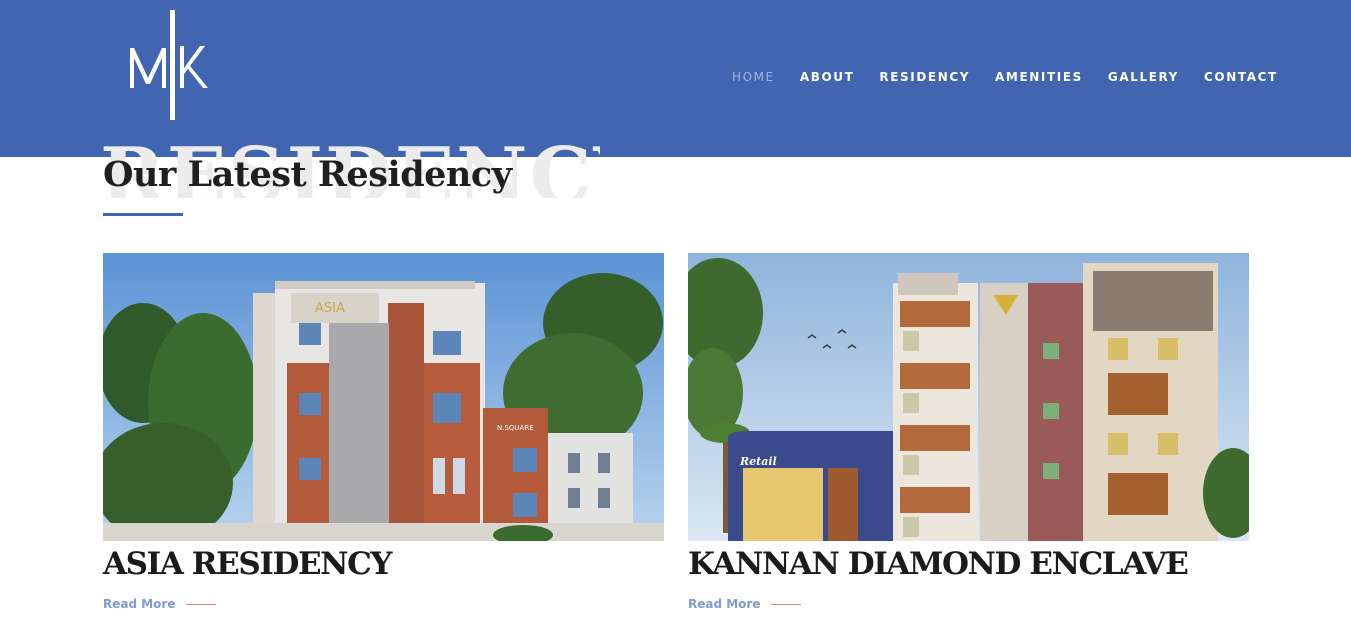  Describe the element at coordinates (515, 428) in the screenshot. I see `n-square-sign: N.SQUARE` at that location.